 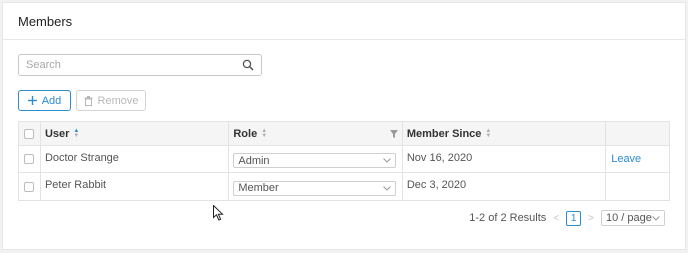 What do you see at coordinates (218, 213) in the screenshot?
I see `mouse-cursor-icon` at bounding box center [218, 213].